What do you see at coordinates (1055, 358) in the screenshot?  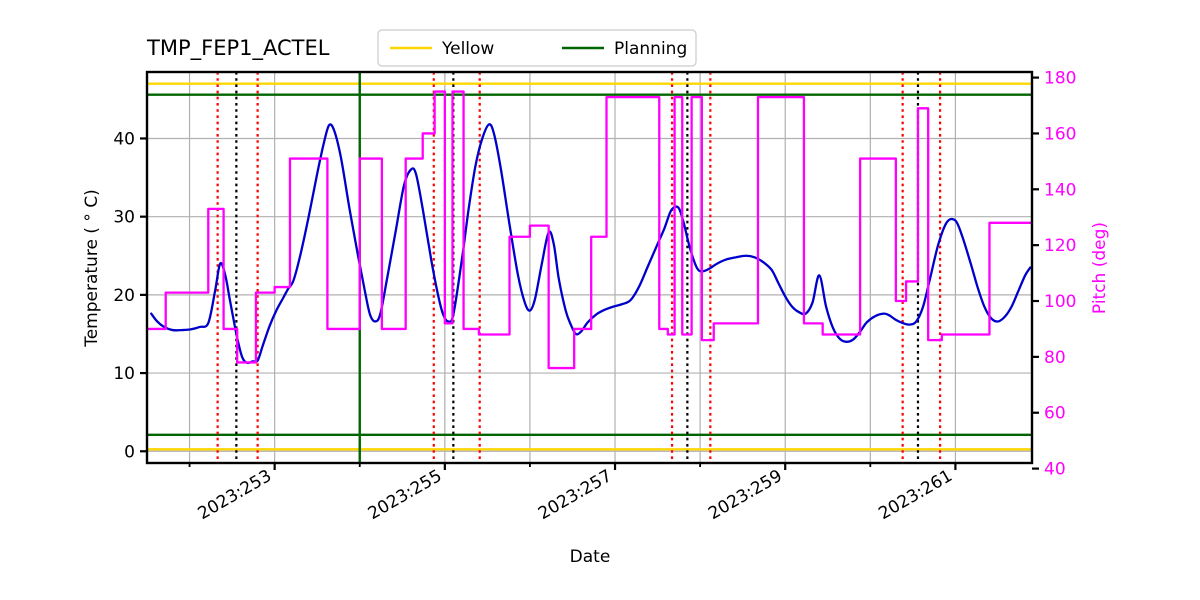 I see `ytick-label-right: 80` at bounding box center [1055, 358].